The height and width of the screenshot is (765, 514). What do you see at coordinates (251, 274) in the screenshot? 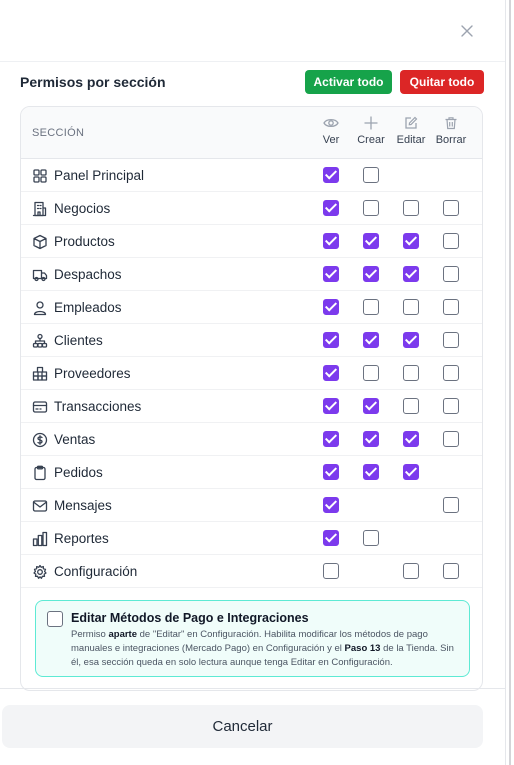
I see `table-row: Despachos` at bounding box center [251, 274].